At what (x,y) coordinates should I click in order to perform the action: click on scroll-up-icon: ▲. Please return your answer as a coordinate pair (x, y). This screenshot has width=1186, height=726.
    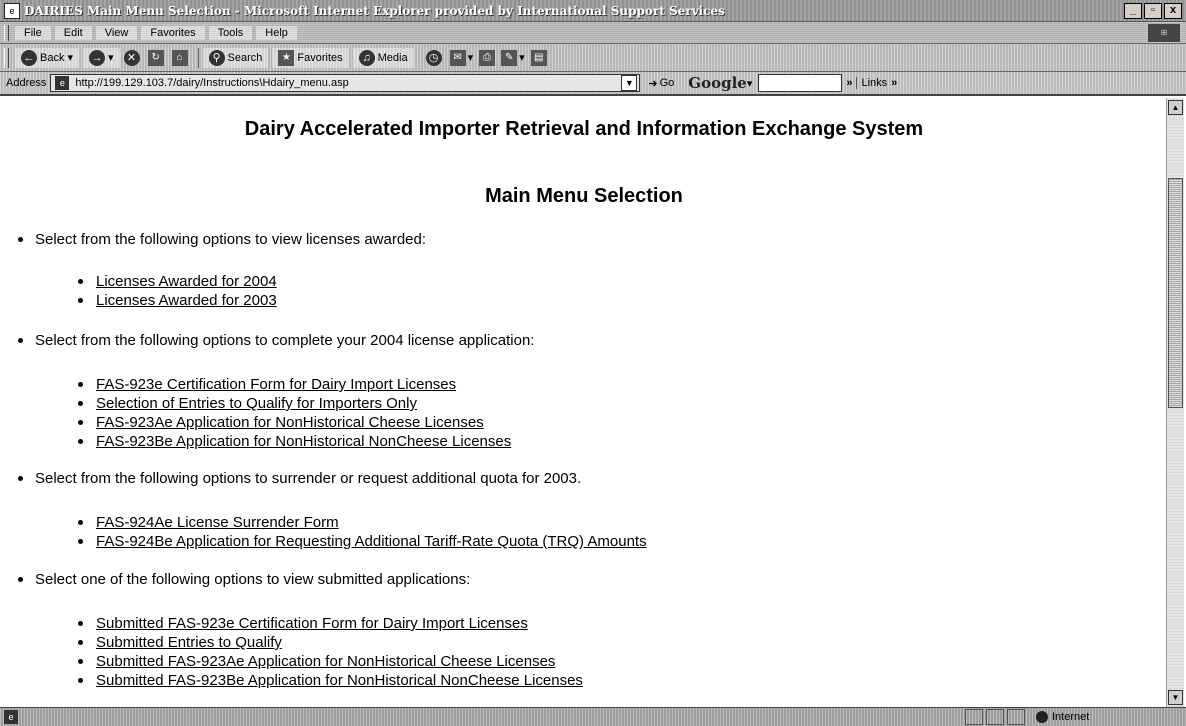
    Looking at the image, I should click on (1175, 107).